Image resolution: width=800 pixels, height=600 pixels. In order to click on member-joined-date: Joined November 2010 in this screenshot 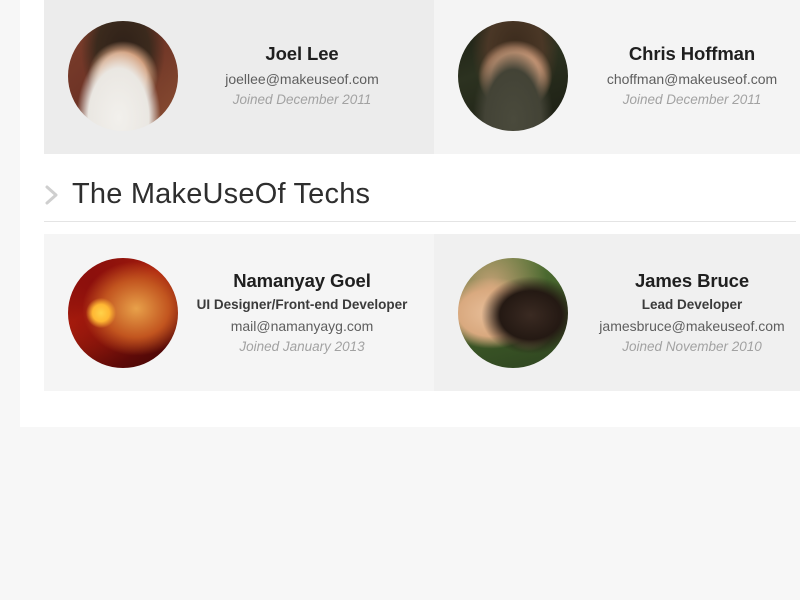, I will do `click(692, 347)`.